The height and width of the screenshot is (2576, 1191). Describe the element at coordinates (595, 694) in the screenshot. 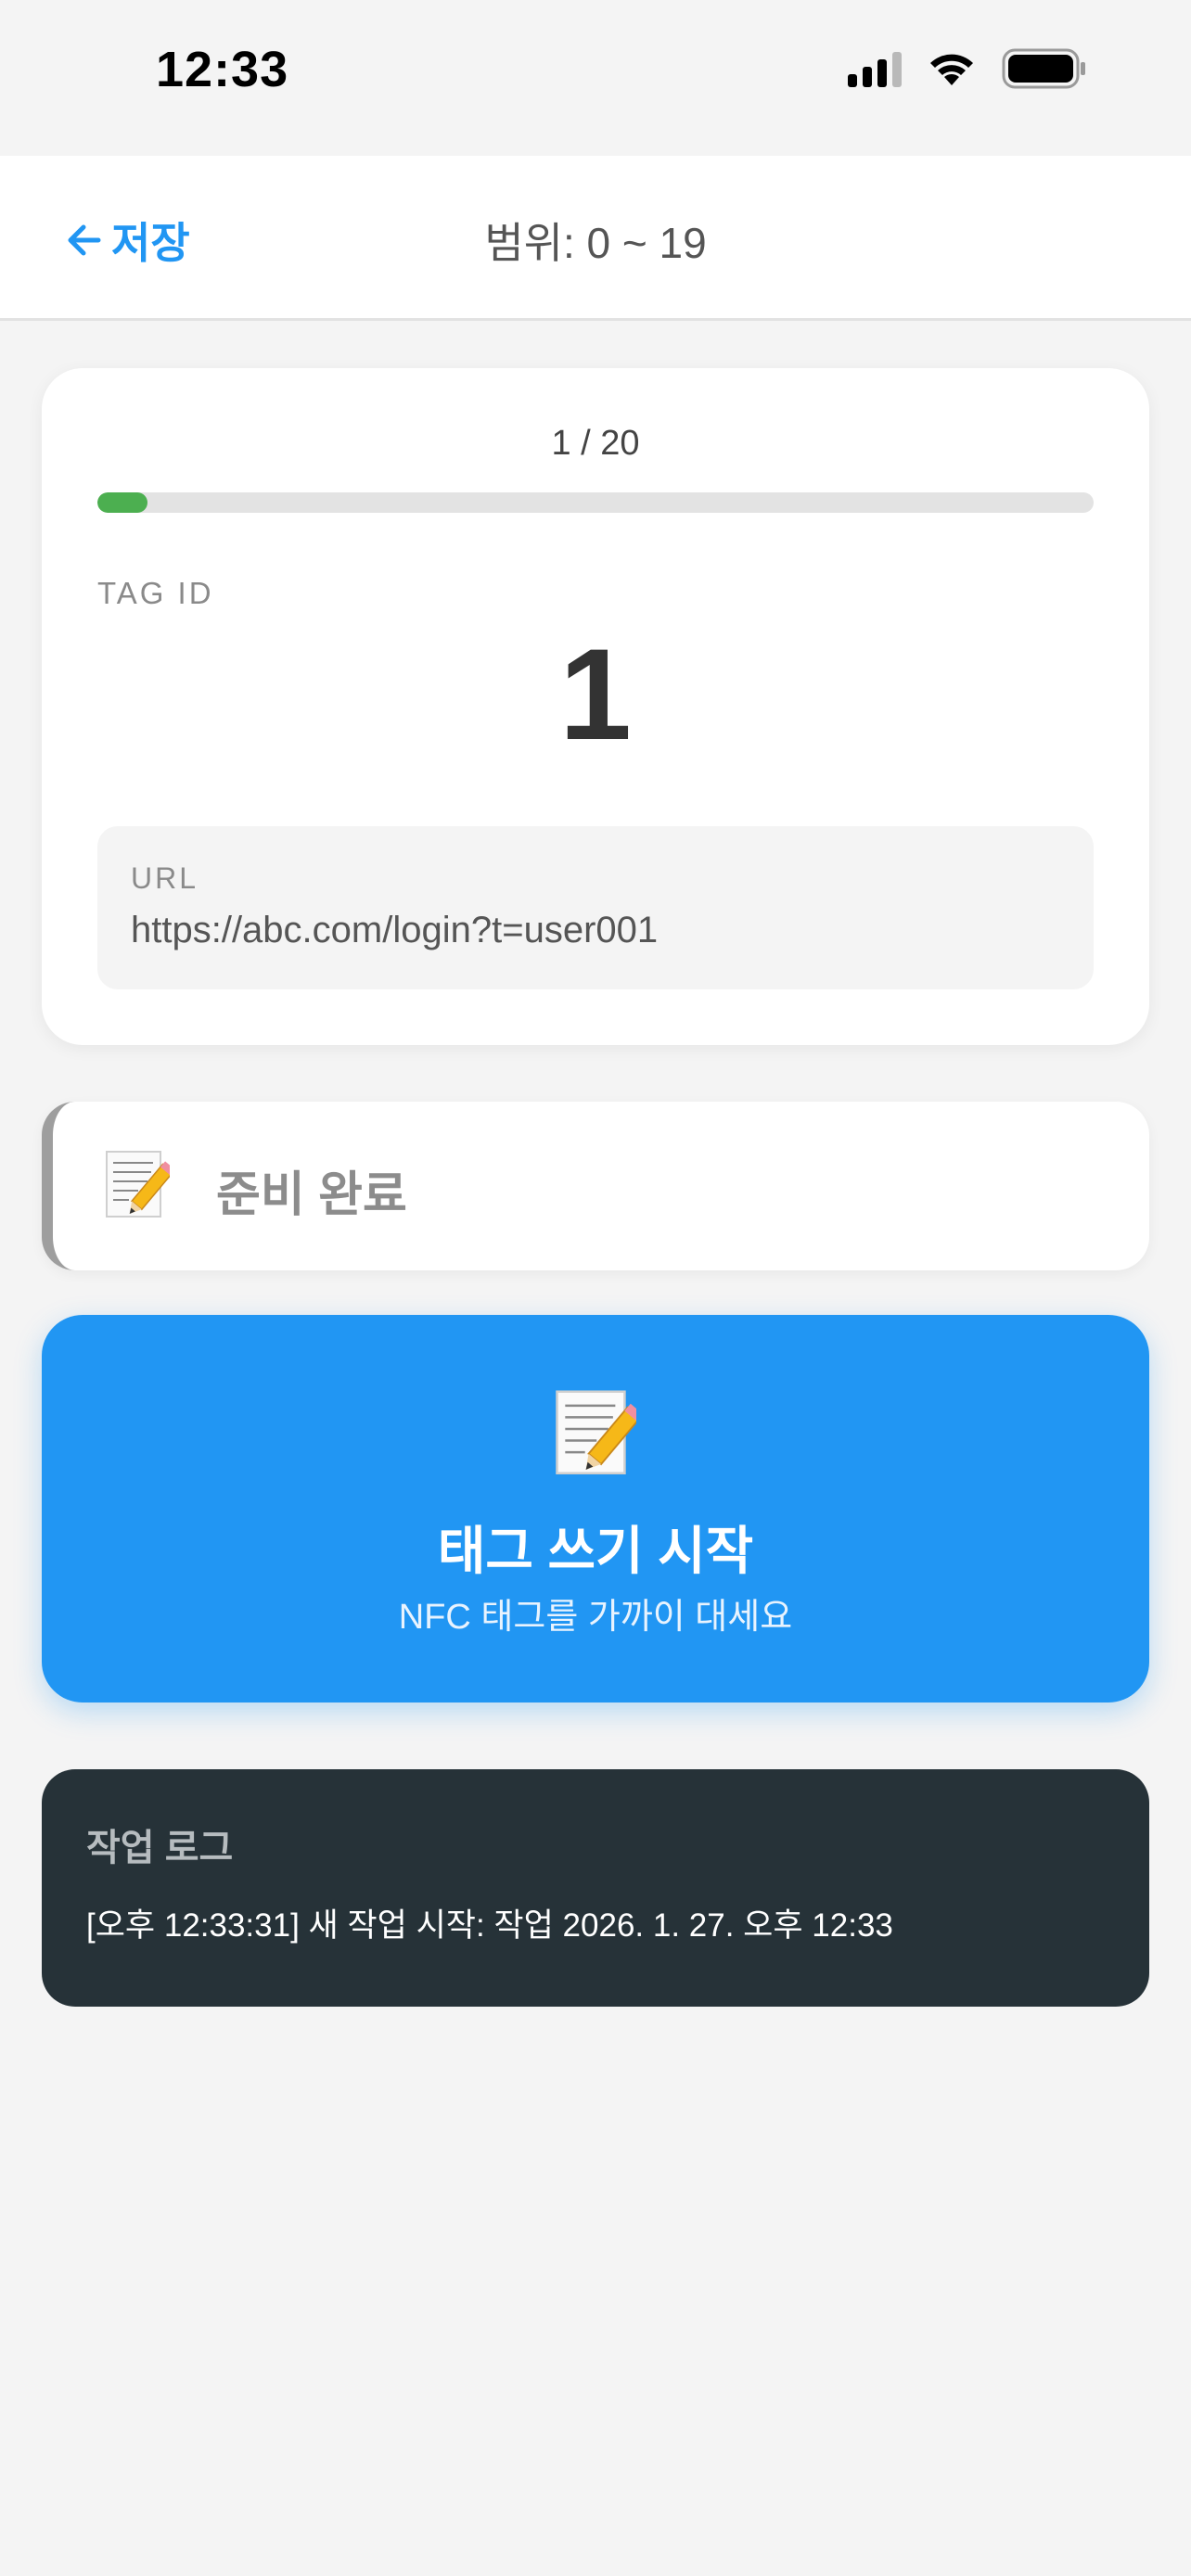

I see `tag-id-value: 1` at that location.